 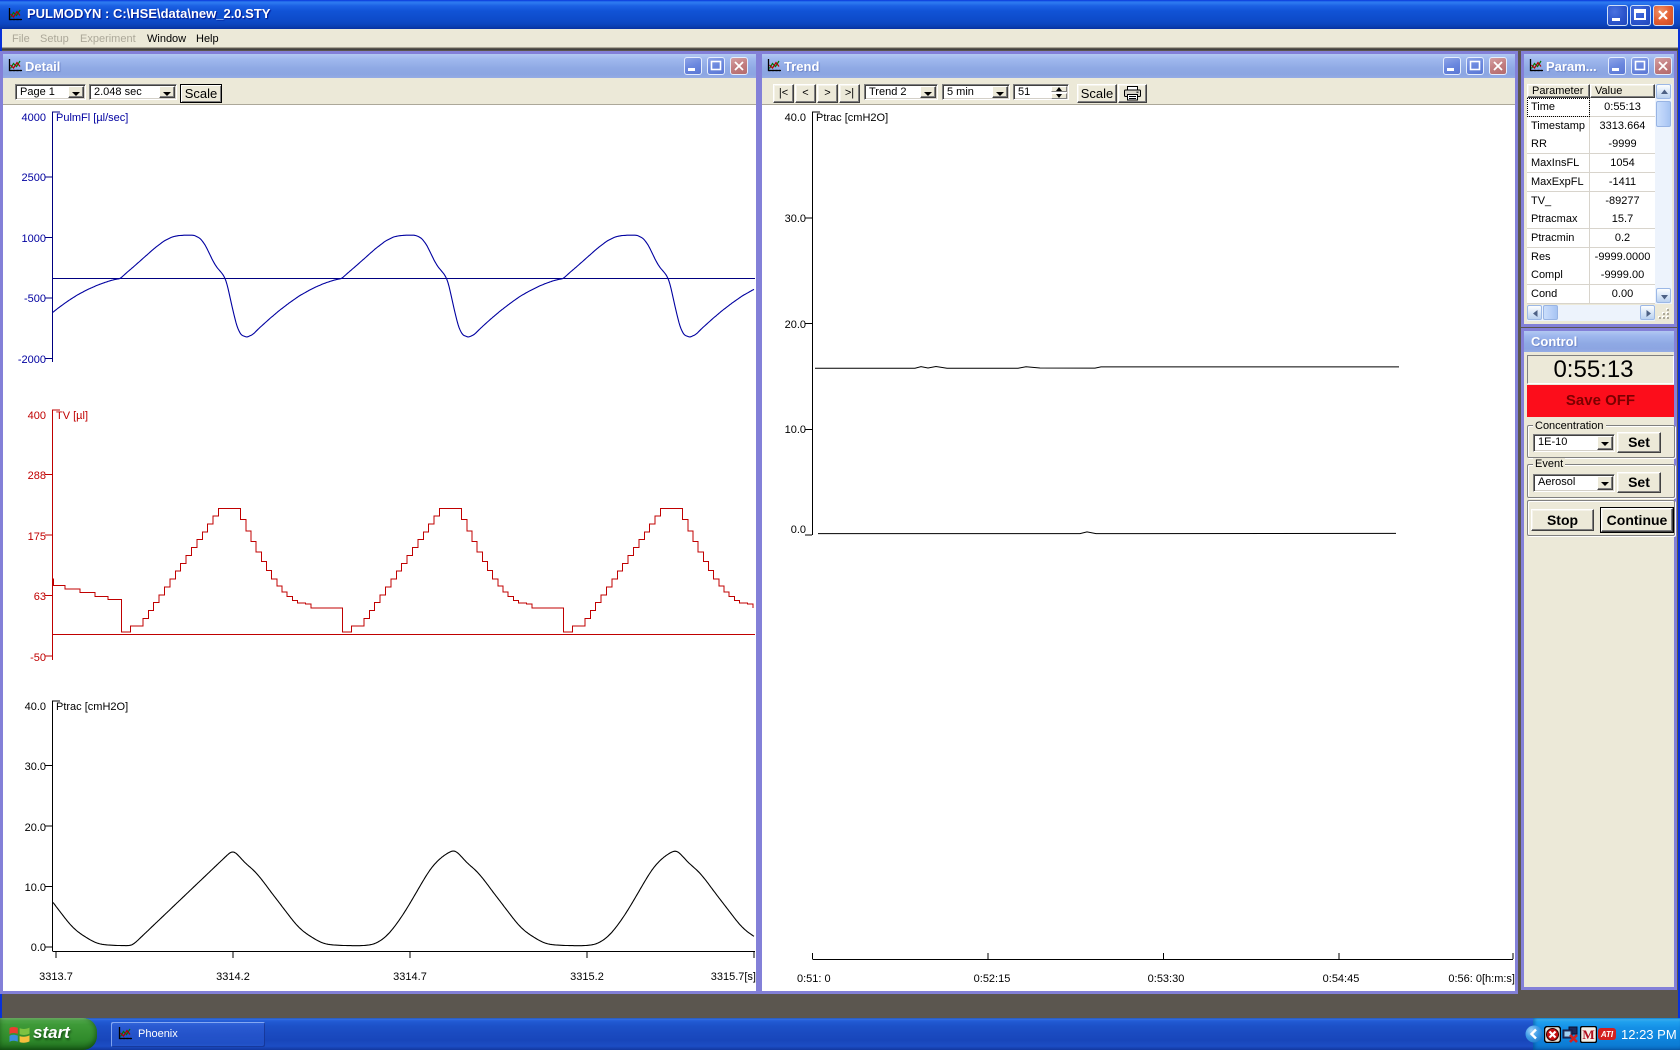 What do you see at coordinates (1341, 979) in the screenshot?
I see `svg-text: 0:54:45` at bounding box center [1341, 979].